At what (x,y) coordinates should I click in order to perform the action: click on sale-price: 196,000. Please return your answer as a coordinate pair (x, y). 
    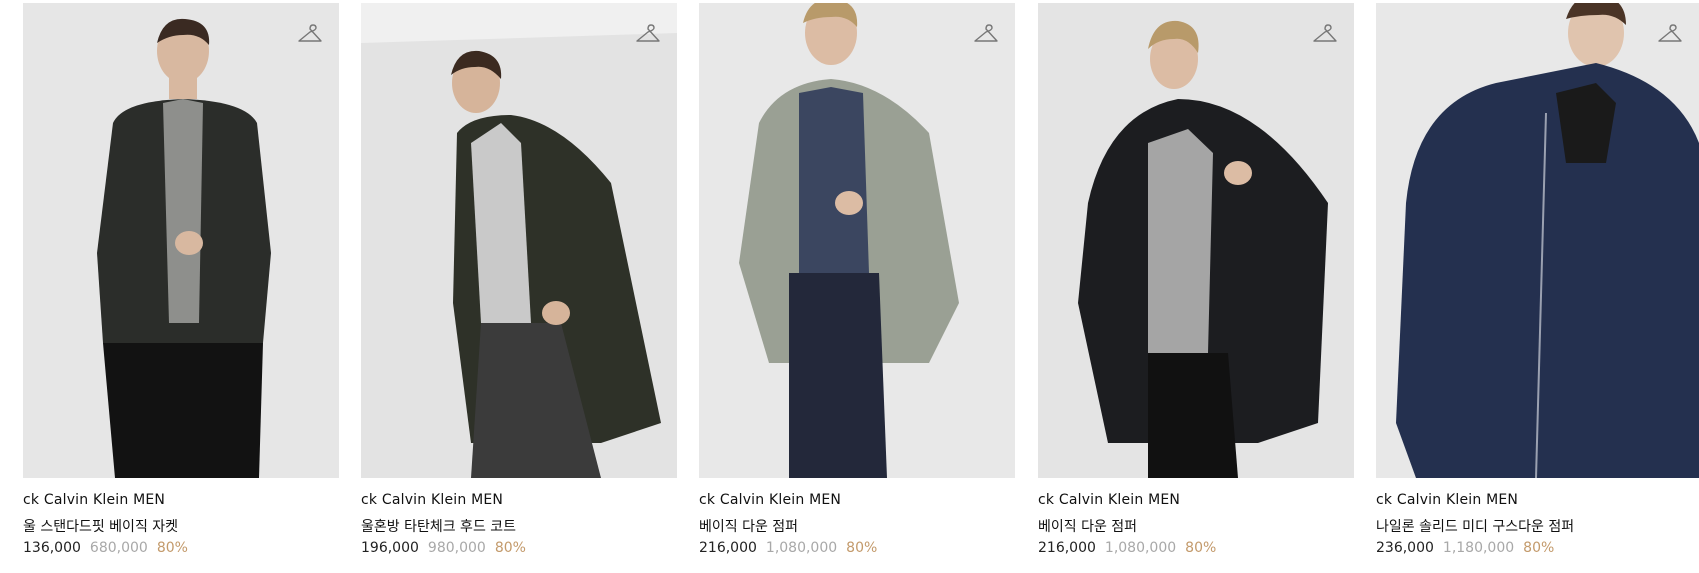
    Looking at the image, I should click on (390, 548).